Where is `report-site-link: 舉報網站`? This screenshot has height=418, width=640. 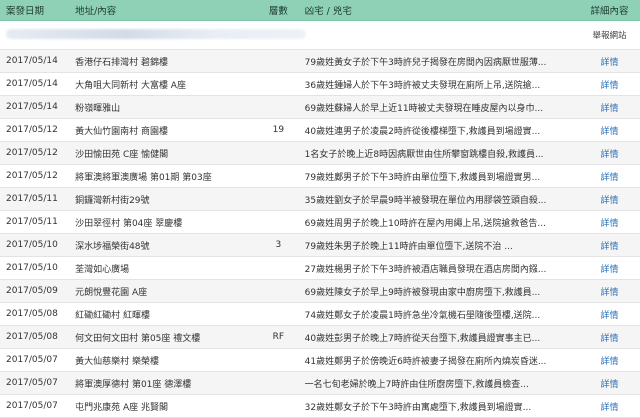
report-site-link: 舉報網站 is located at coordinates (610, 36).